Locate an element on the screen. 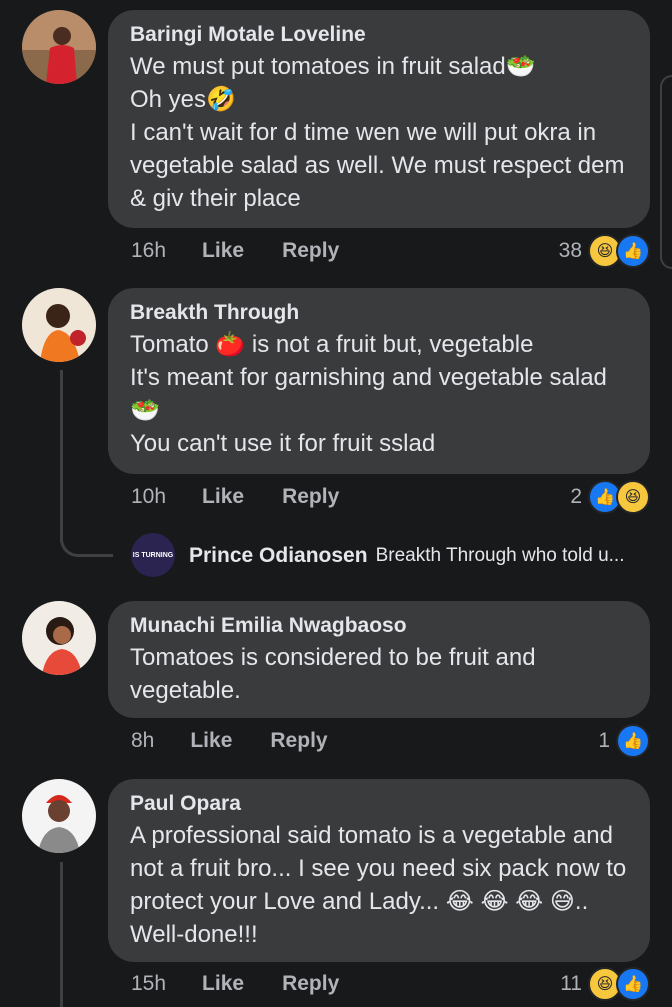 This screenshot has height=1007, width=672. comment-line: Oh yes🤣 is located at coordinates (183, 99).